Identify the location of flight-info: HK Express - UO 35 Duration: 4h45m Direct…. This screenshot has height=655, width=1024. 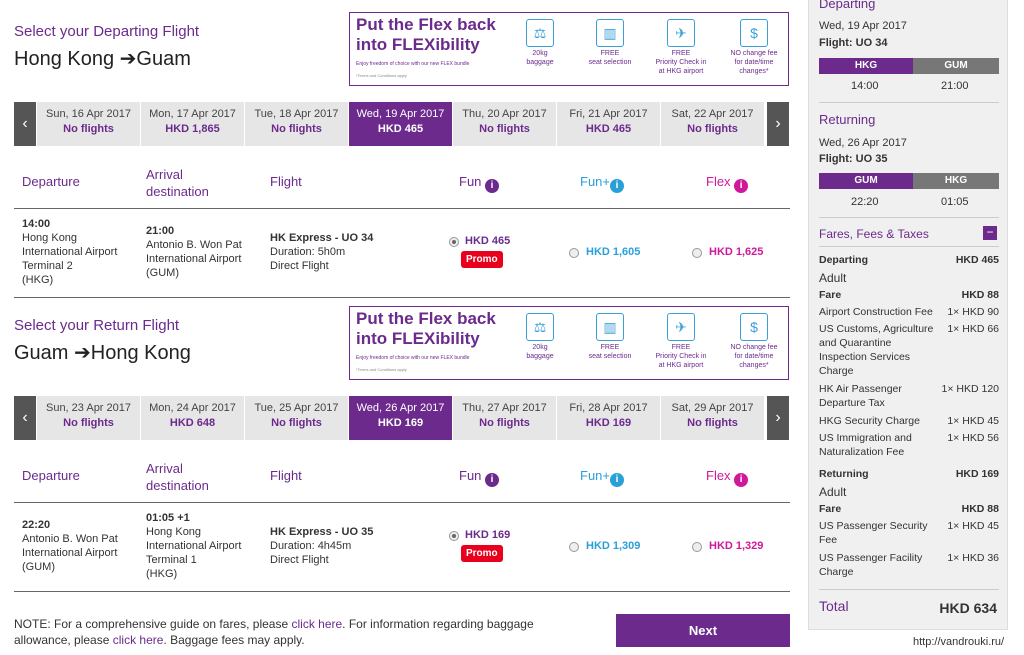
(322, 546).